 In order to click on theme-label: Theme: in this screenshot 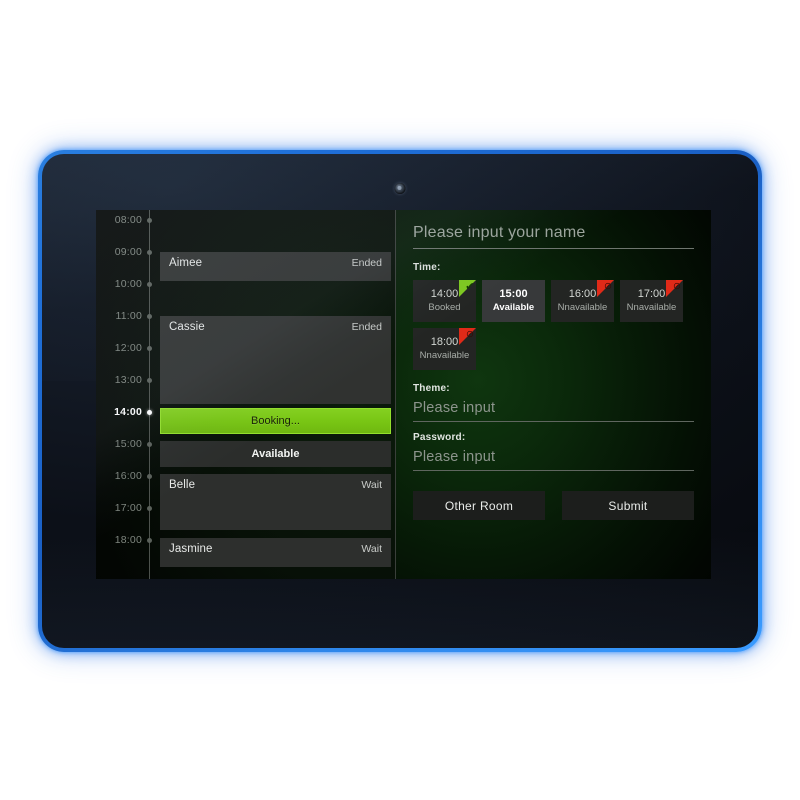, I will do `click(431, 388)`.